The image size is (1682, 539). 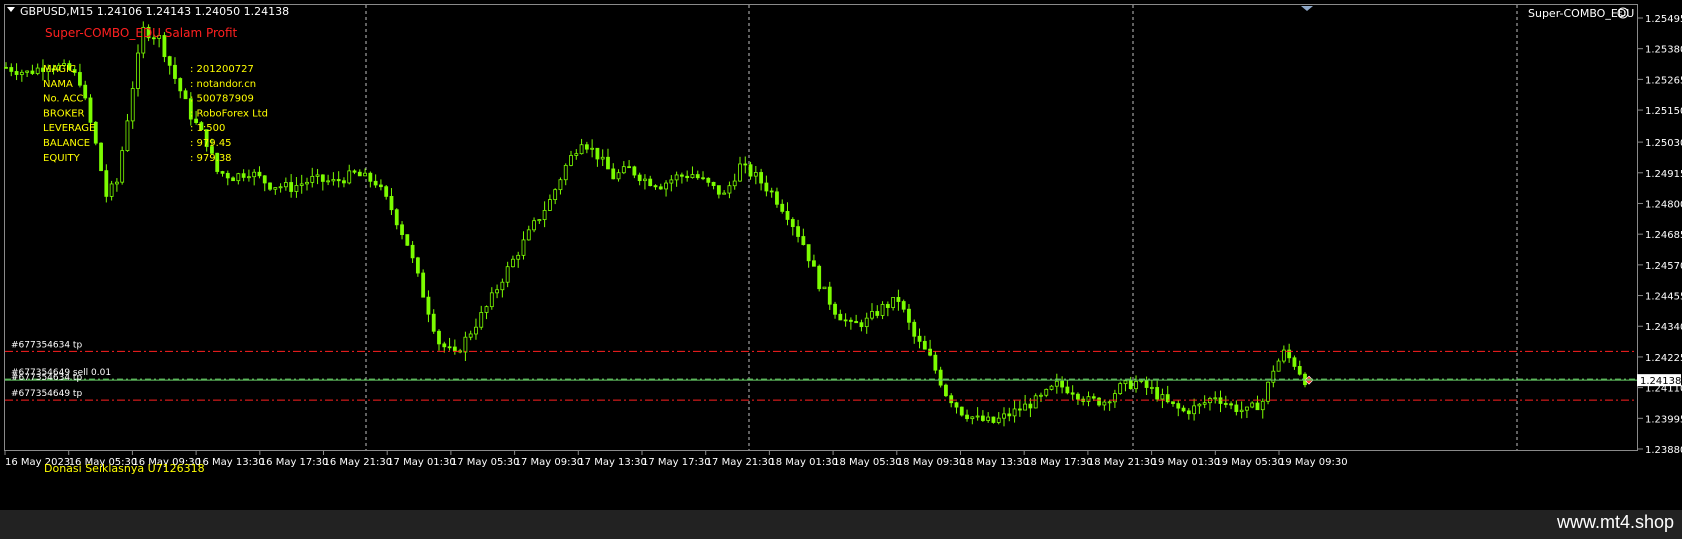 What do you see at coordinates (211, 143) in the screenshot?
I see `panel-value: : 979.45` at bounding box center [211, 143].